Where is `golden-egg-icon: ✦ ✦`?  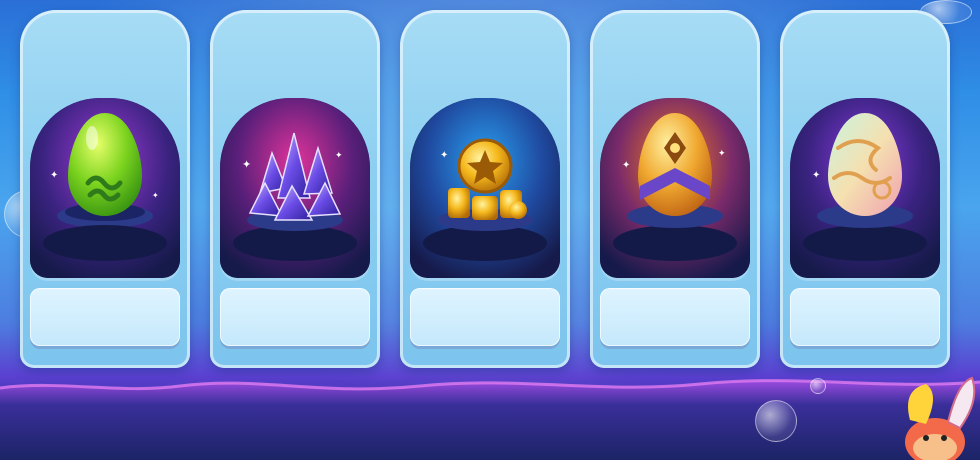 golden-egg-icon: ✦ ✦ is located at coordinates (675, 188).